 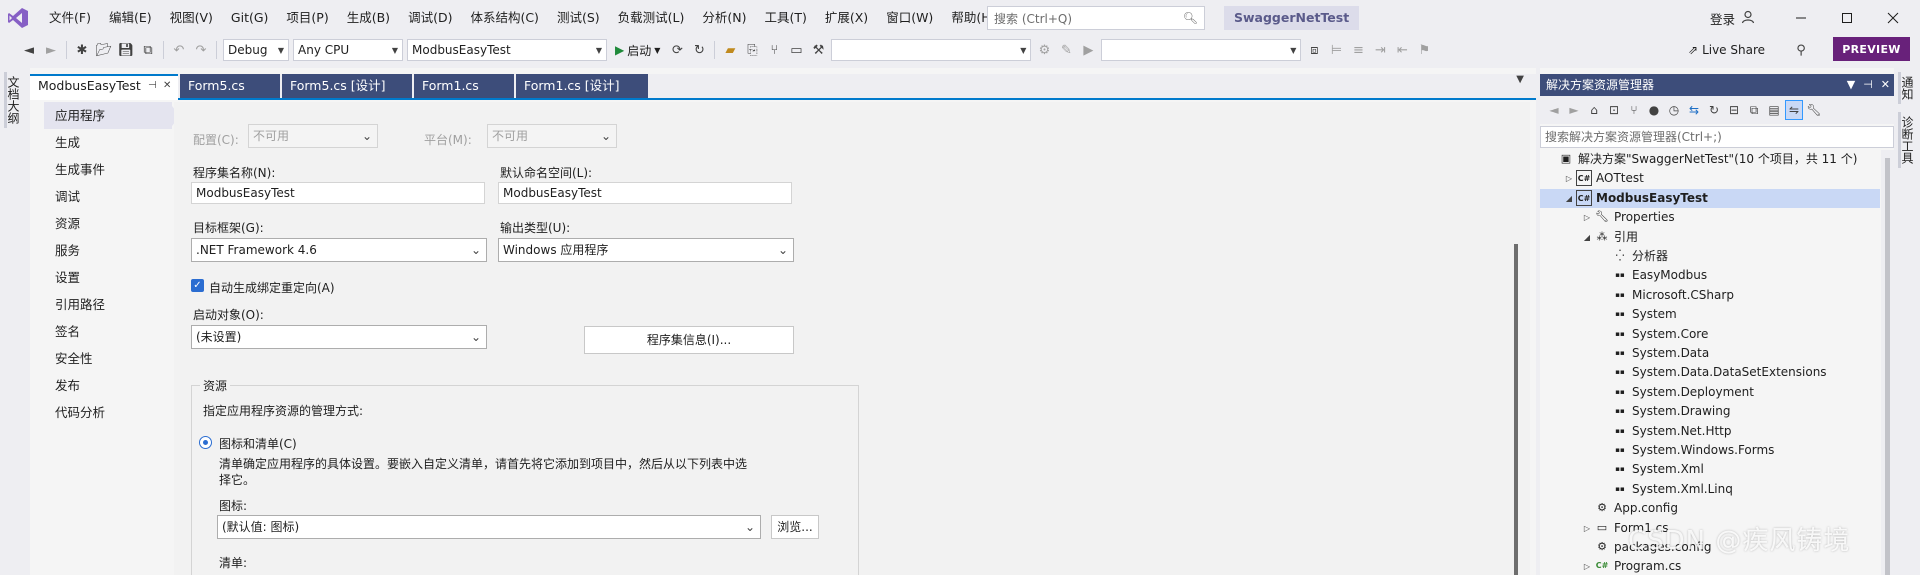 I want to click on tab-form1-designer: Form1.cs [设计], so click(x=582, y=86).